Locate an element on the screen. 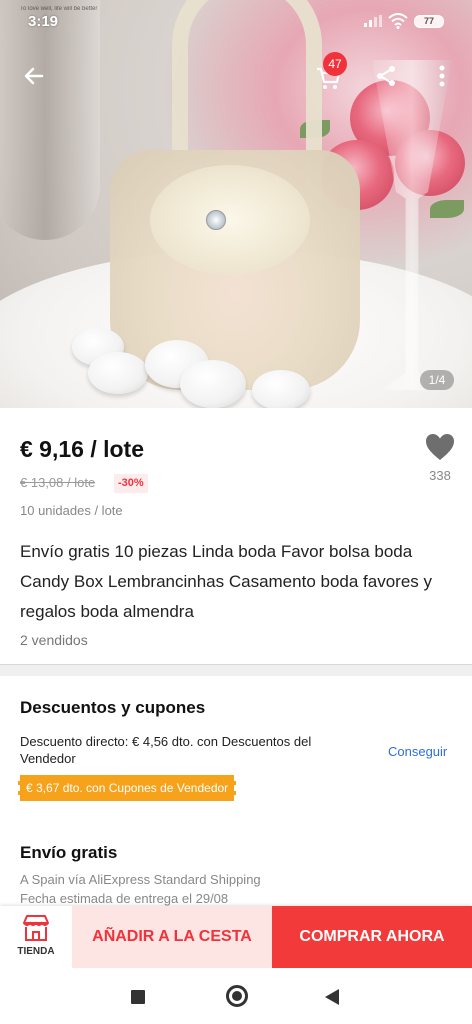 The image size is (472, 1024). back-button is located at coordinates (34, 76).